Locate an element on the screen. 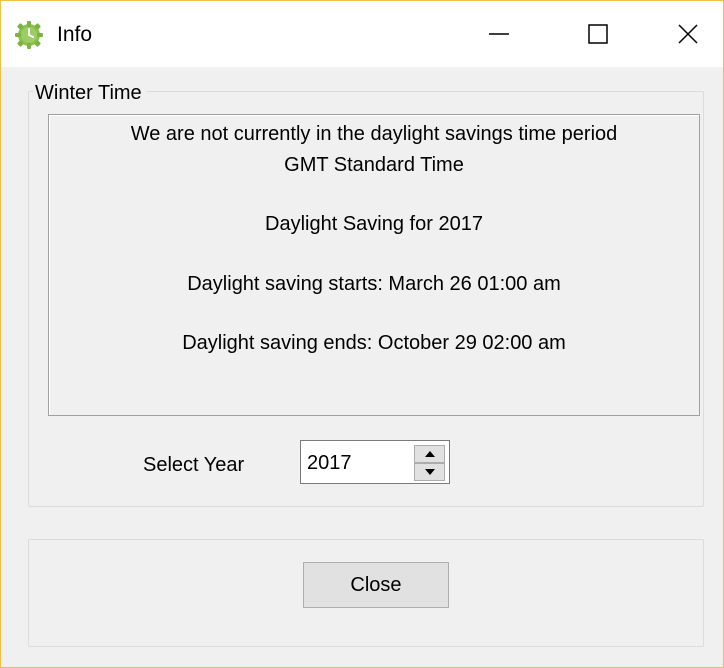 This screenshot has width=724, height=668. close-icon is located at coordinates (688, 34).